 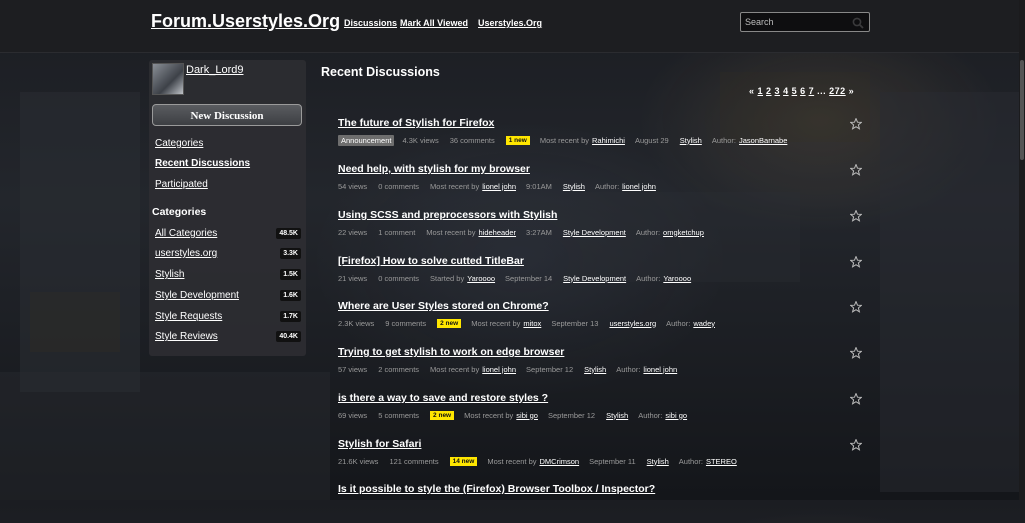 What do you see at coordinates (214, 70) in the screenshot?
I see `username-link: Dark_Lord9` at bounding box center [214, 70].